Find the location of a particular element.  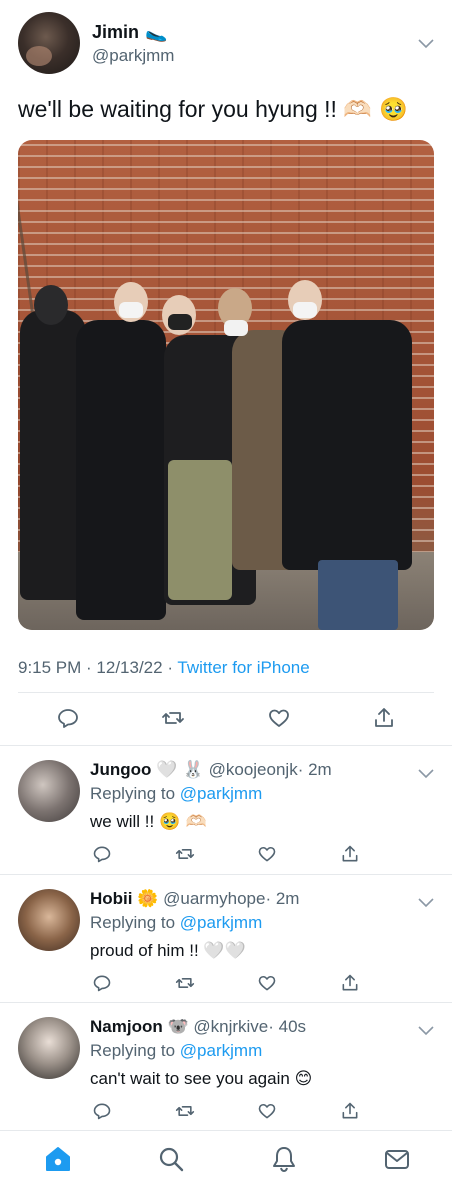

reply-time: · 40s is located at coordinates (287, 1026).